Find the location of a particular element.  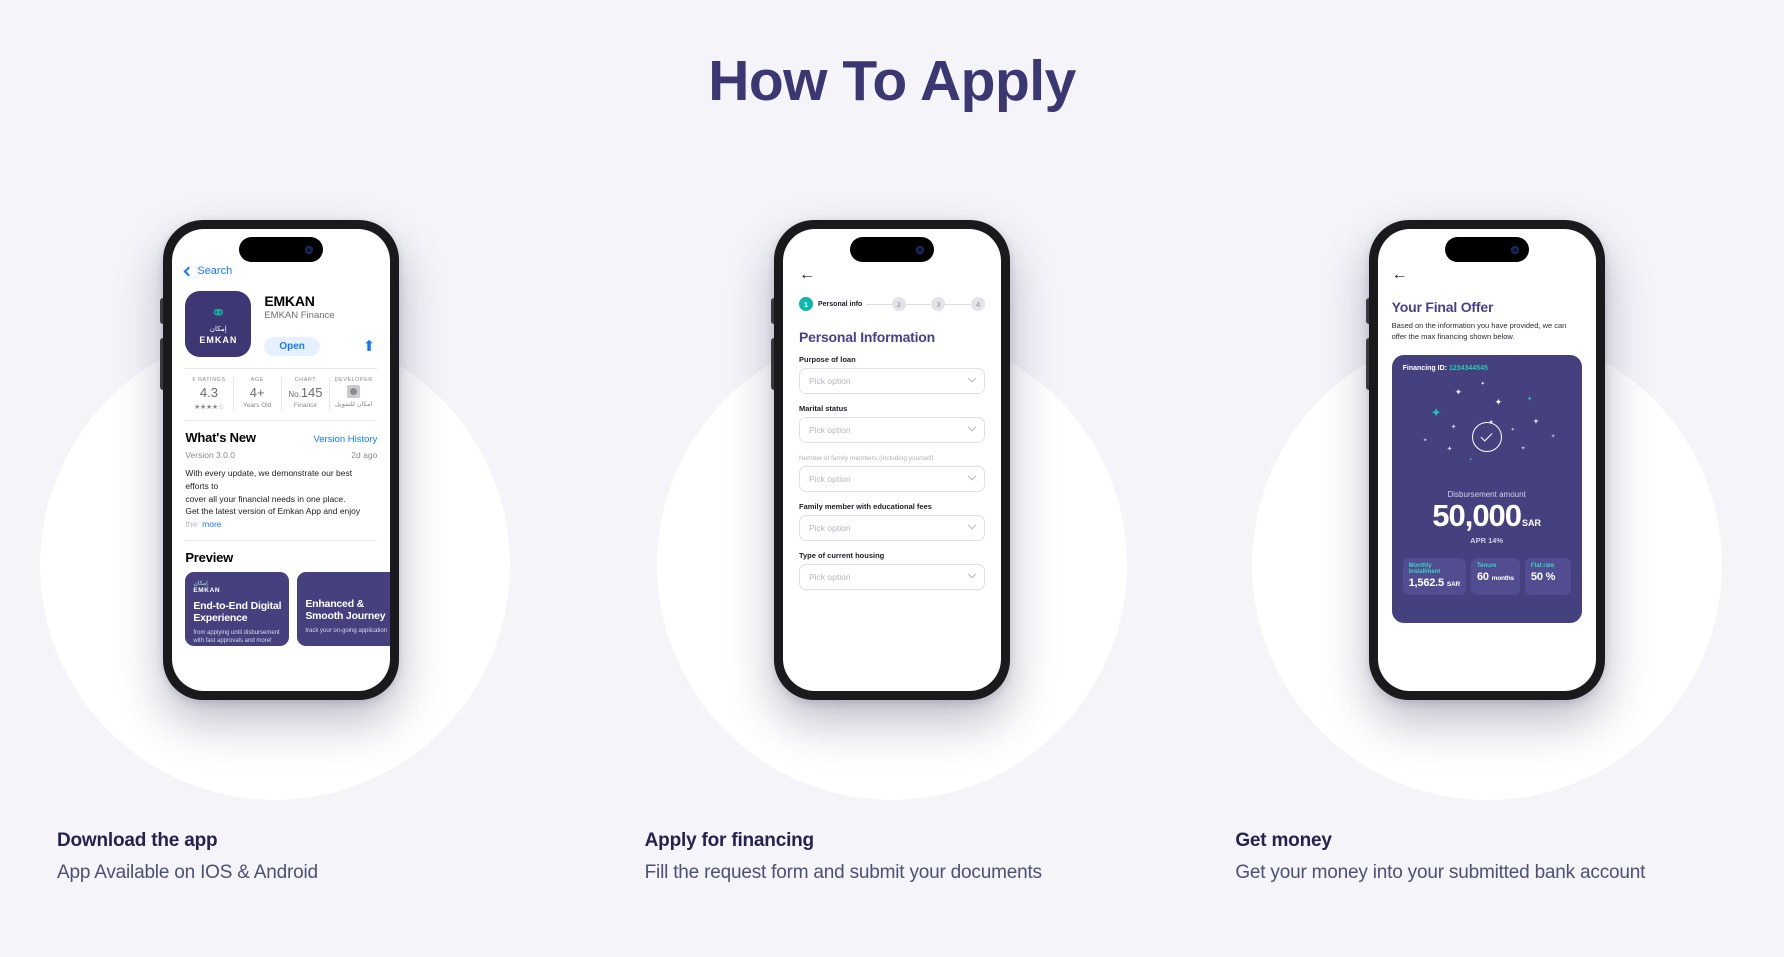

stat-chart: CHART No.145 Finance is located at coordinates (306, 394).